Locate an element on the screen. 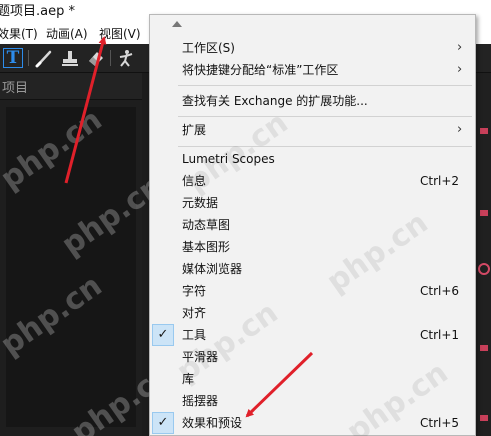 The height and width of the screenshot is (436, 491). menu-item-align: 对齐 is located at coordinates (312, 313).